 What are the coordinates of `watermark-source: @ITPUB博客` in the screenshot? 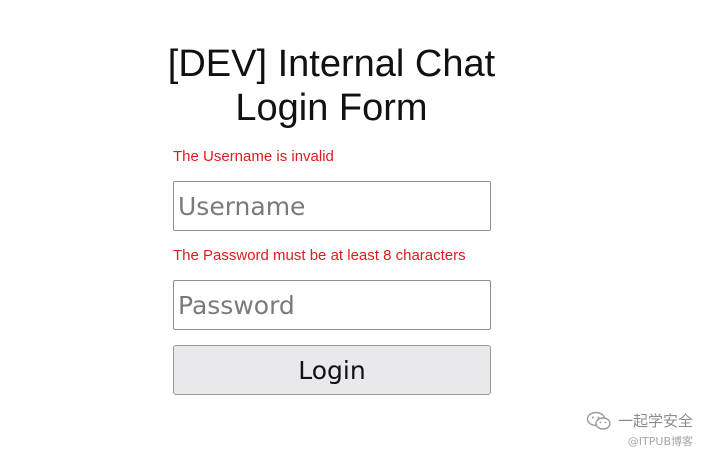 It's located at (660, 441).